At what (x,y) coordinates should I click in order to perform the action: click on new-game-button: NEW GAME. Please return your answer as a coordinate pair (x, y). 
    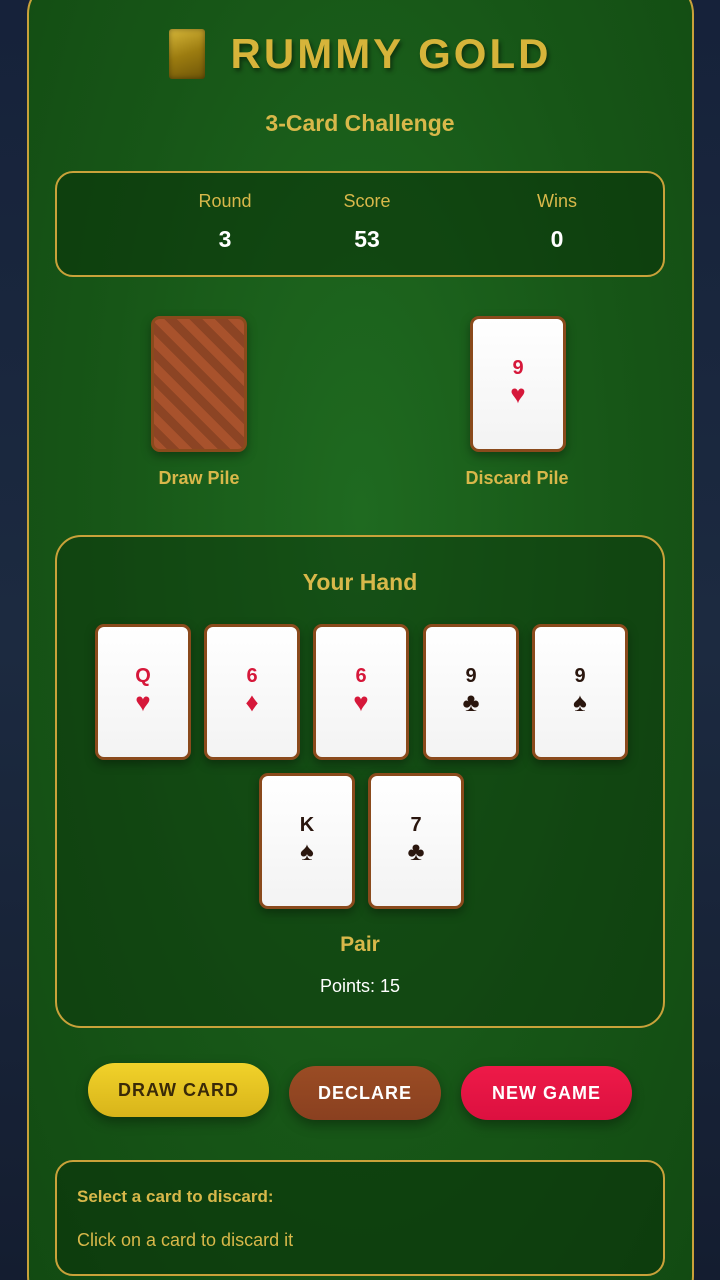
    Looking at the image, I should click on (546, 1093).